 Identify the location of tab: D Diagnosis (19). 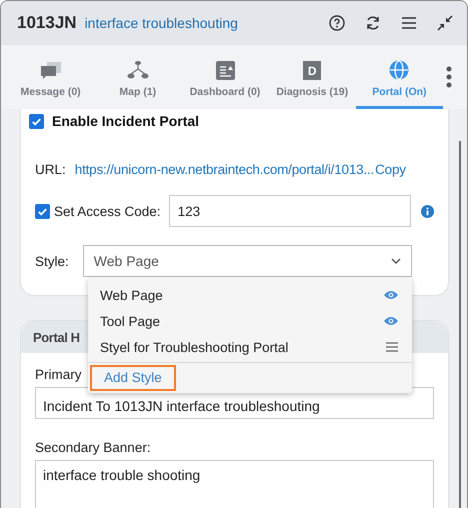
(312, 77).